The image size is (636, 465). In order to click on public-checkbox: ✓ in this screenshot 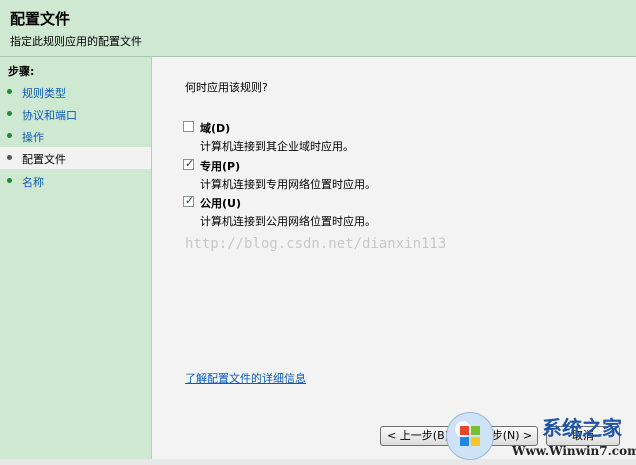, I will do `click(189, 200)`.